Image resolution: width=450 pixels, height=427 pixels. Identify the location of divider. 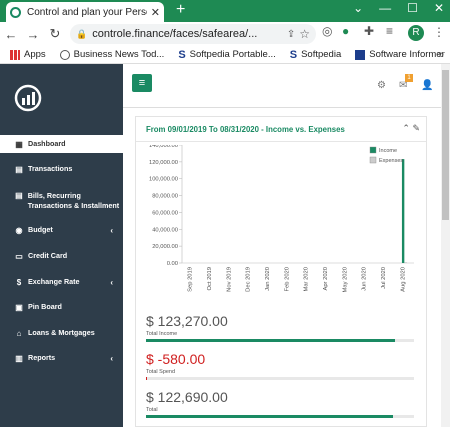
(281, 141).